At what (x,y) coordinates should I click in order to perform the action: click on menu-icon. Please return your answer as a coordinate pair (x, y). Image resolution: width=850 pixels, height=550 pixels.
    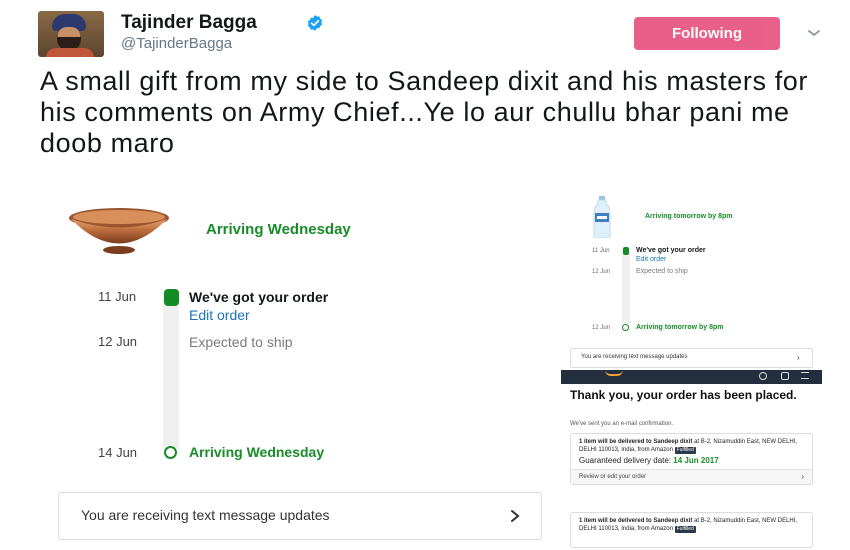
    Looking at the image, I should click on (805, 375).